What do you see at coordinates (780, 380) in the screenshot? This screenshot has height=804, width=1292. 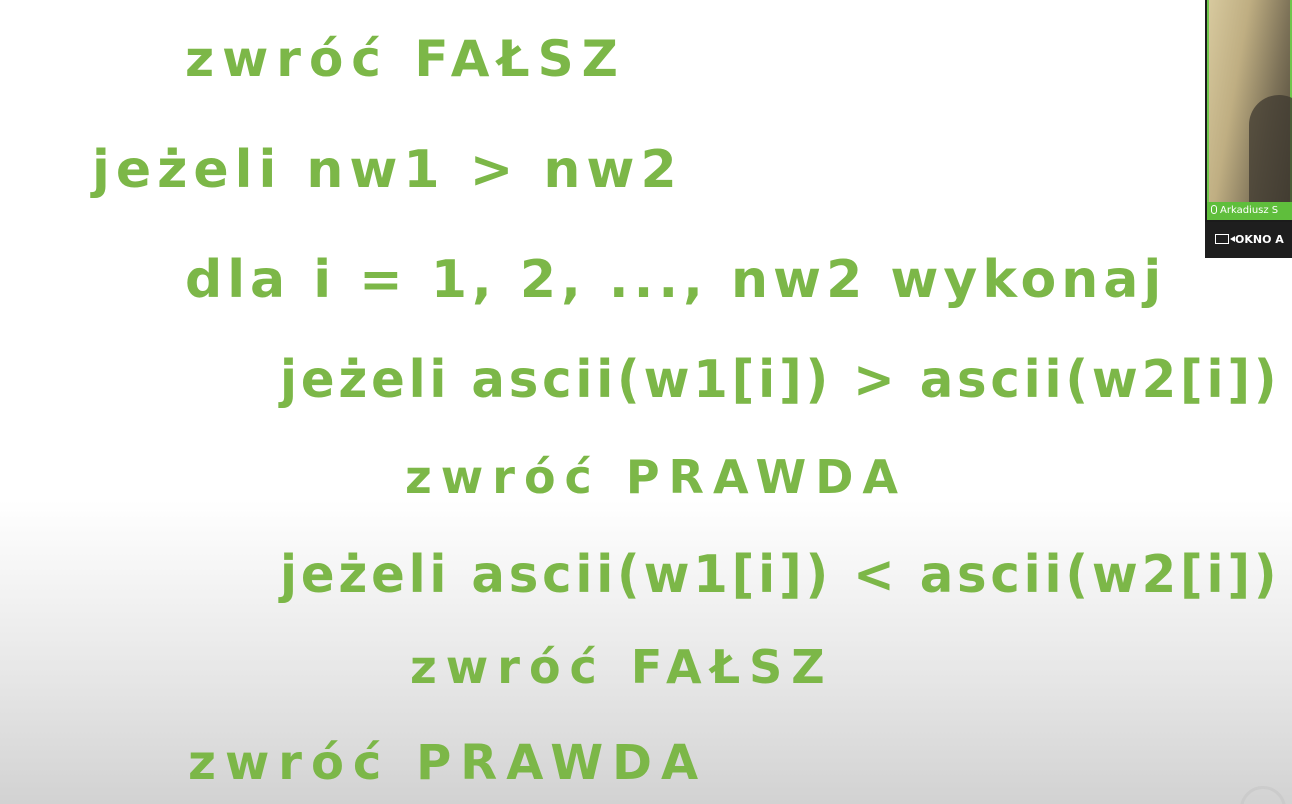 I see `handwritten-line: jeżeli ascii(w1[i]) > ascii(w2[i])` at bounding box center [780, 380].